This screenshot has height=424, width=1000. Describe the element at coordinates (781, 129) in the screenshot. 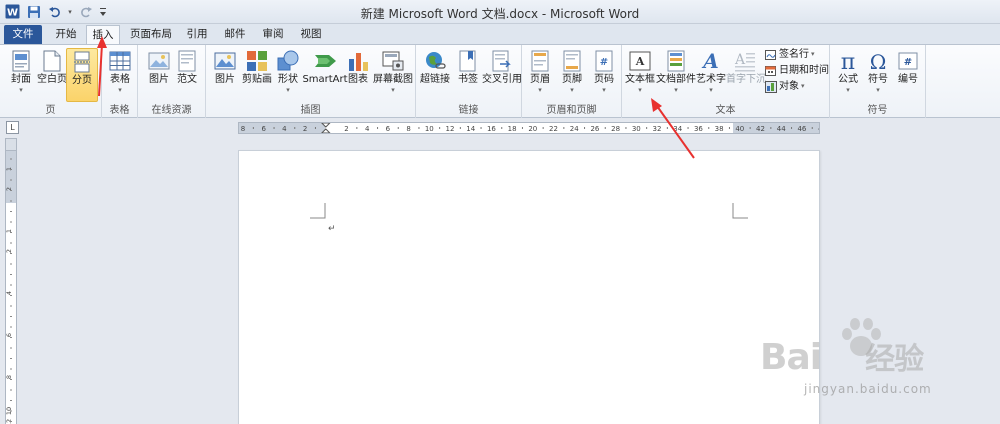

I see `ruler-tick-label: 44` at that location.